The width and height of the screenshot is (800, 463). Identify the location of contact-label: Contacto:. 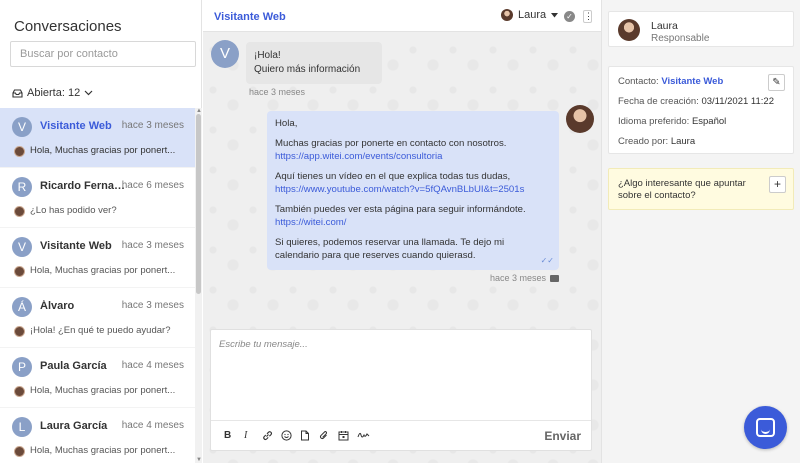
(638, 81).